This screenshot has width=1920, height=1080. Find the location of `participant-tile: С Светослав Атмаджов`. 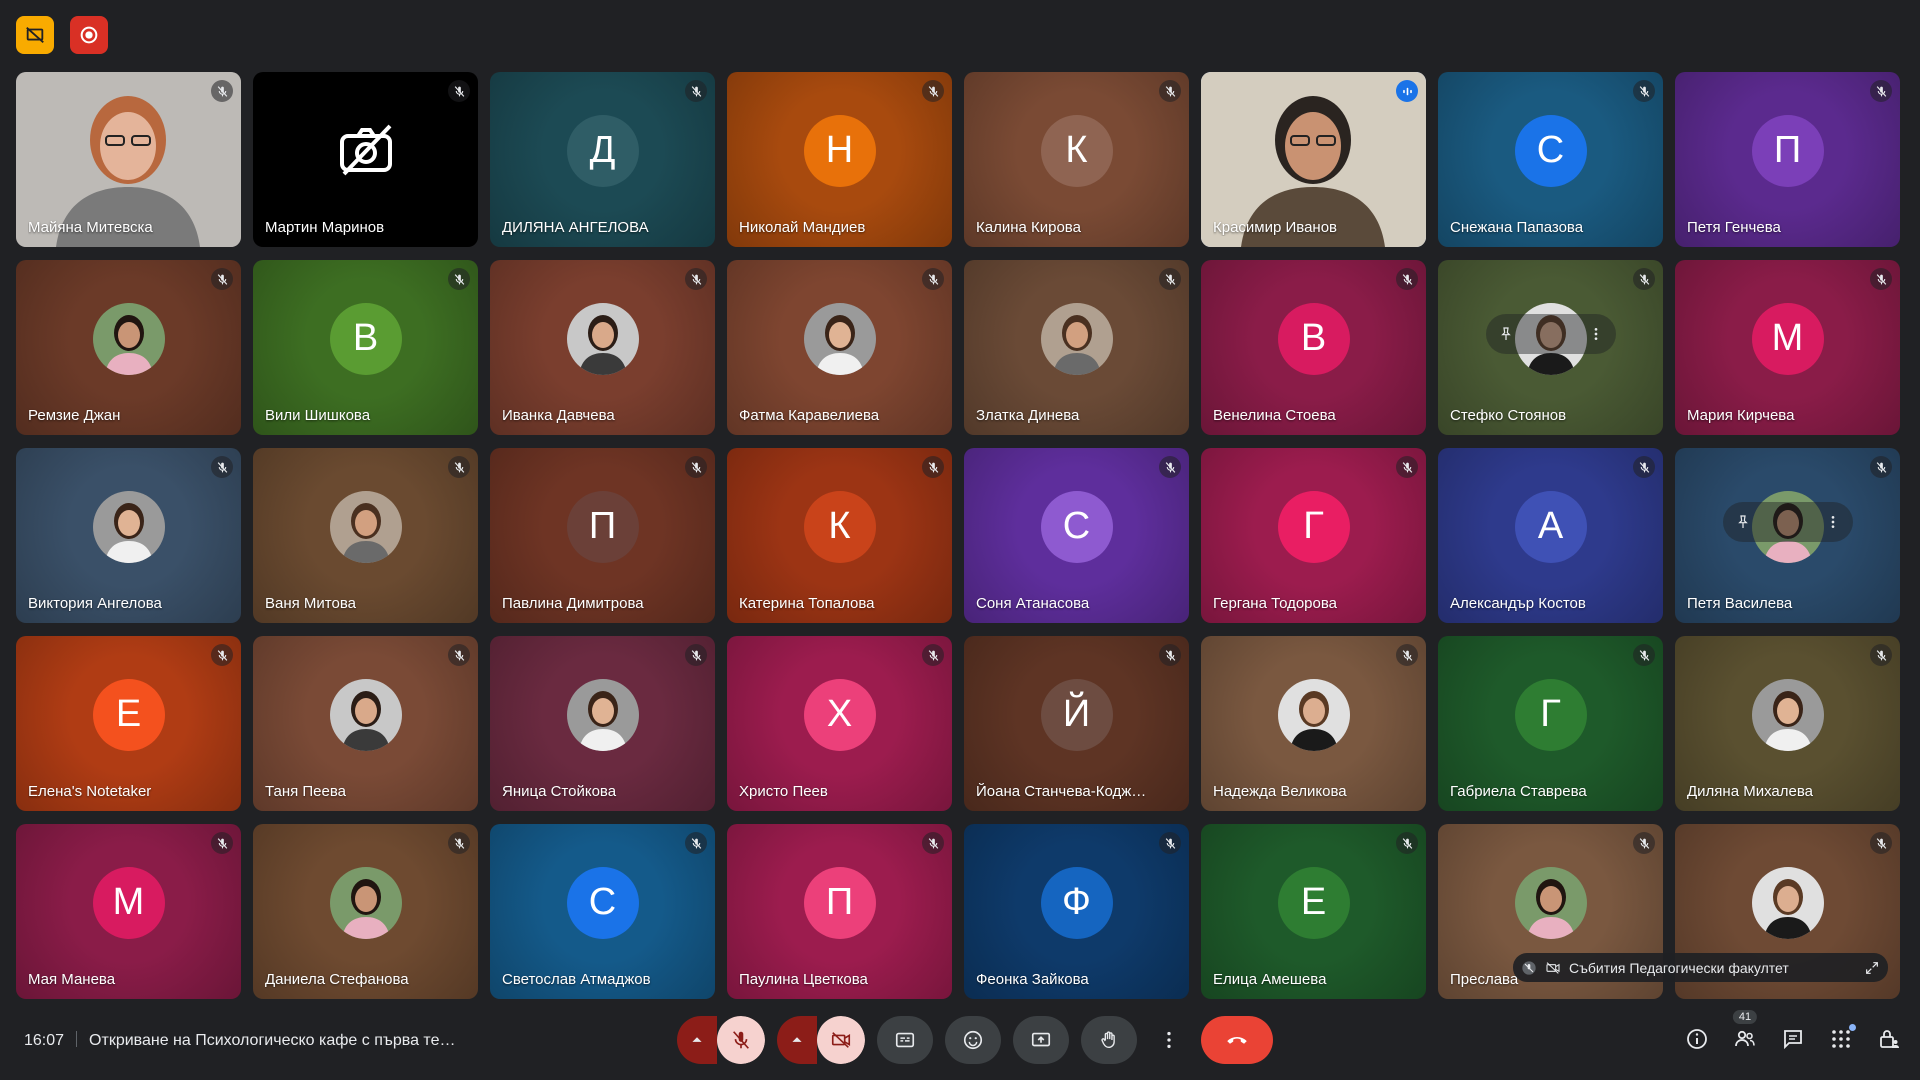

participant-tile: С Светослав Атмаджов is located at coordinates (602, 911).